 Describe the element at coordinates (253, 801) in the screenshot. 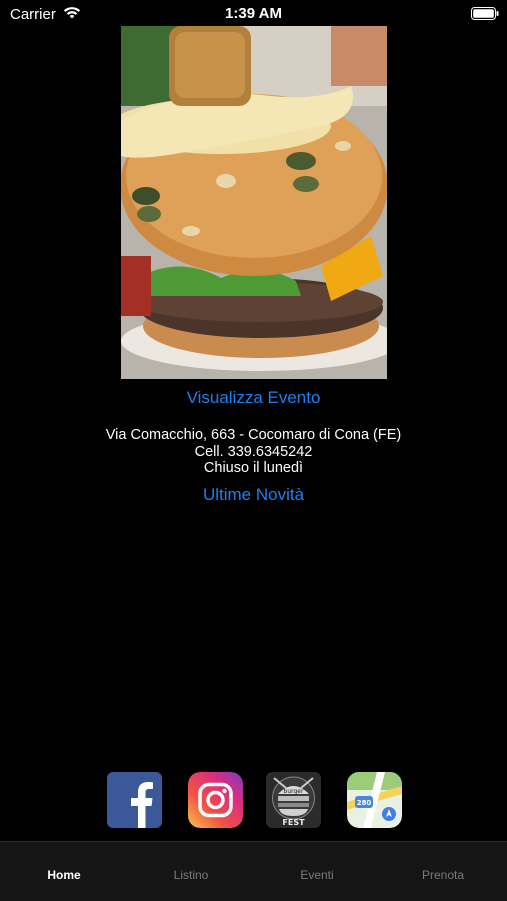

I see `social-icons-row: burger FEST 280` at that location.